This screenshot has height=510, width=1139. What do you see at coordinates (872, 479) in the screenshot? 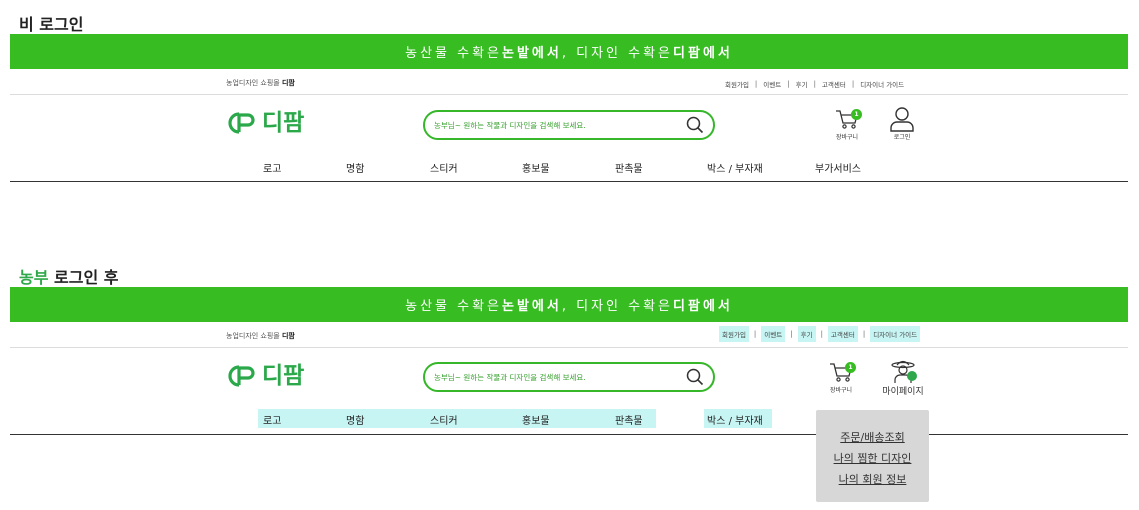
I see `dropdown-member-info: 나의 회원 정보` at bounding box center [872, 479].